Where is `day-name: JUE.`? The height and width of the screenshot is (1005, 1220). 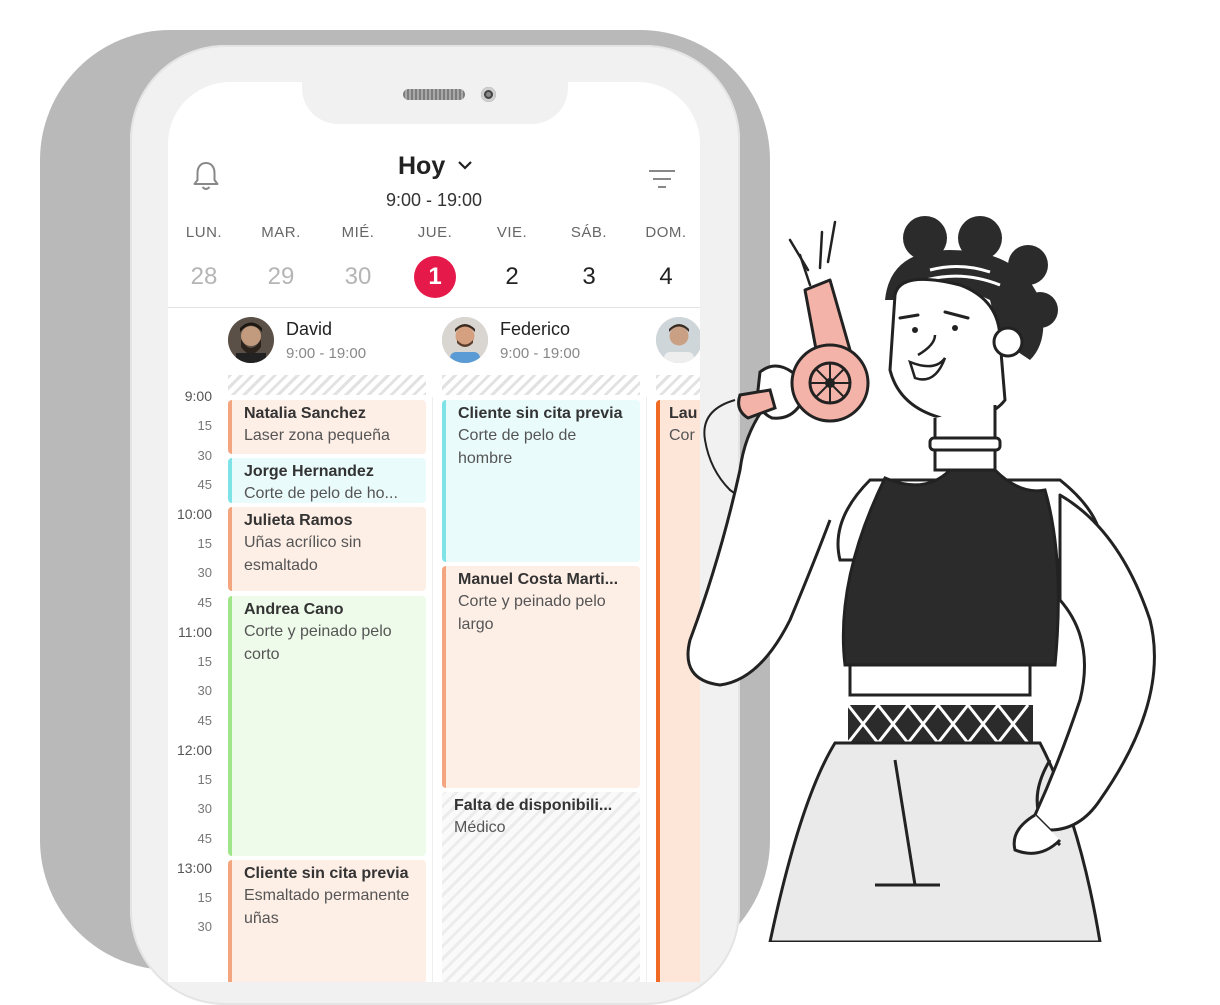 day-name: JUE. is located at coordinates (435, 232).